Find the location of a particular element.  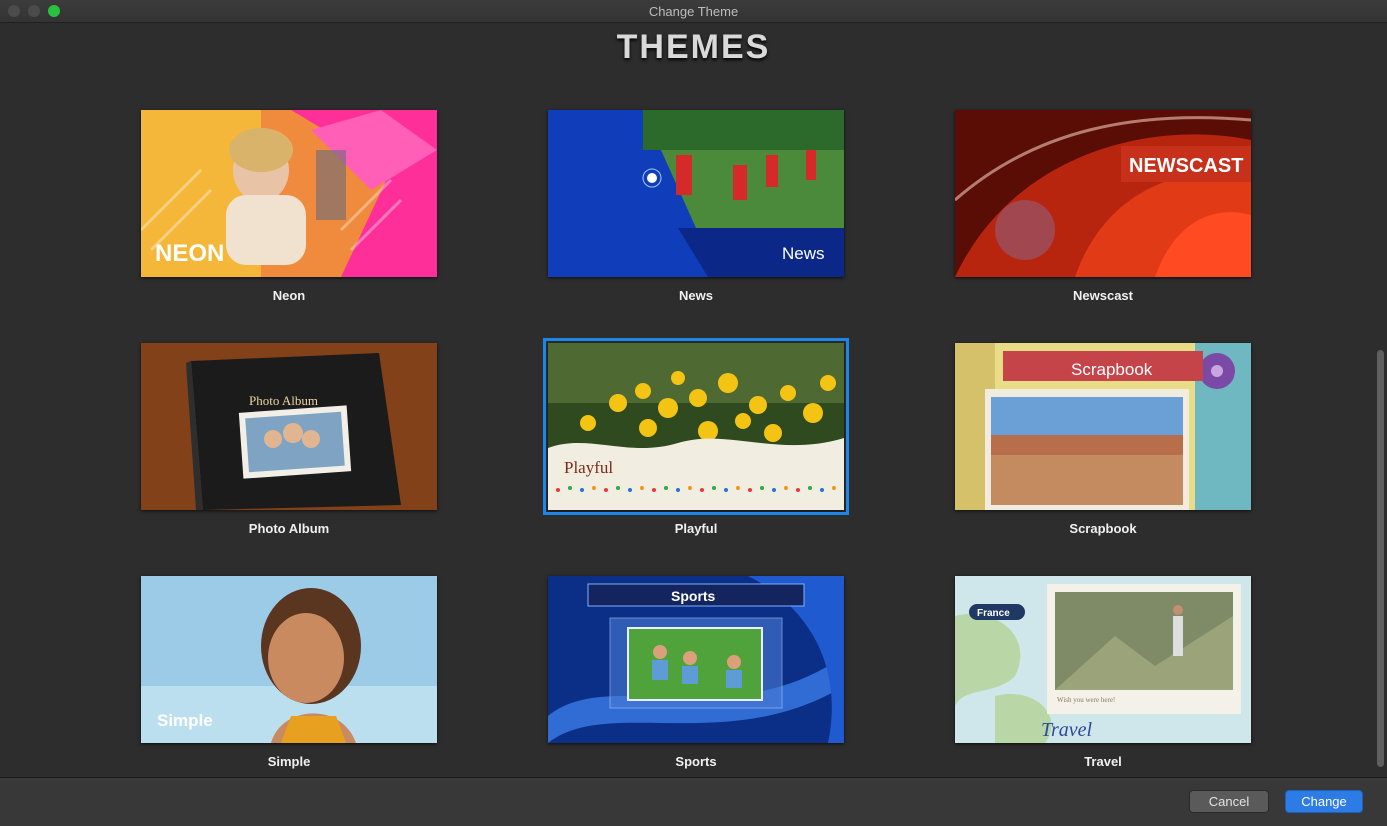

theme-thumbnail-travel: France Wish you were here! Travel is located at coordinates (1103, 659).